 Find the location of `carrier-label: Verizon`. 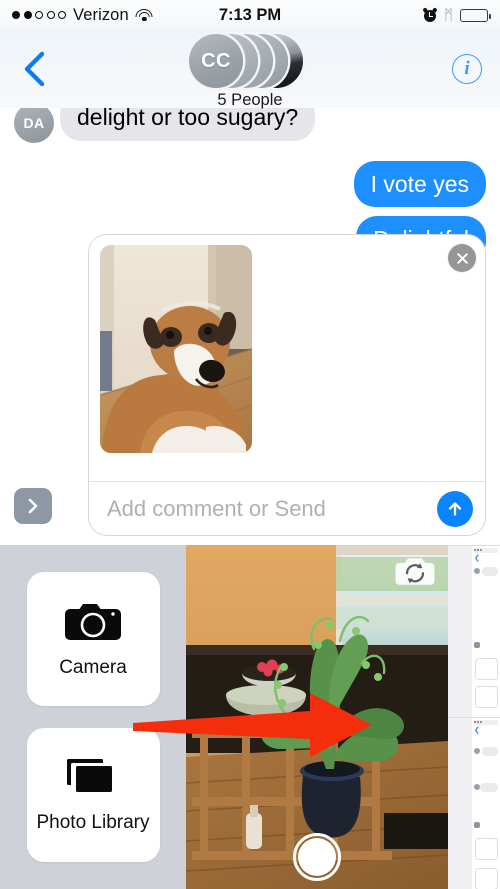

carrier-label: Verizon is located at coordinates (101, 14).